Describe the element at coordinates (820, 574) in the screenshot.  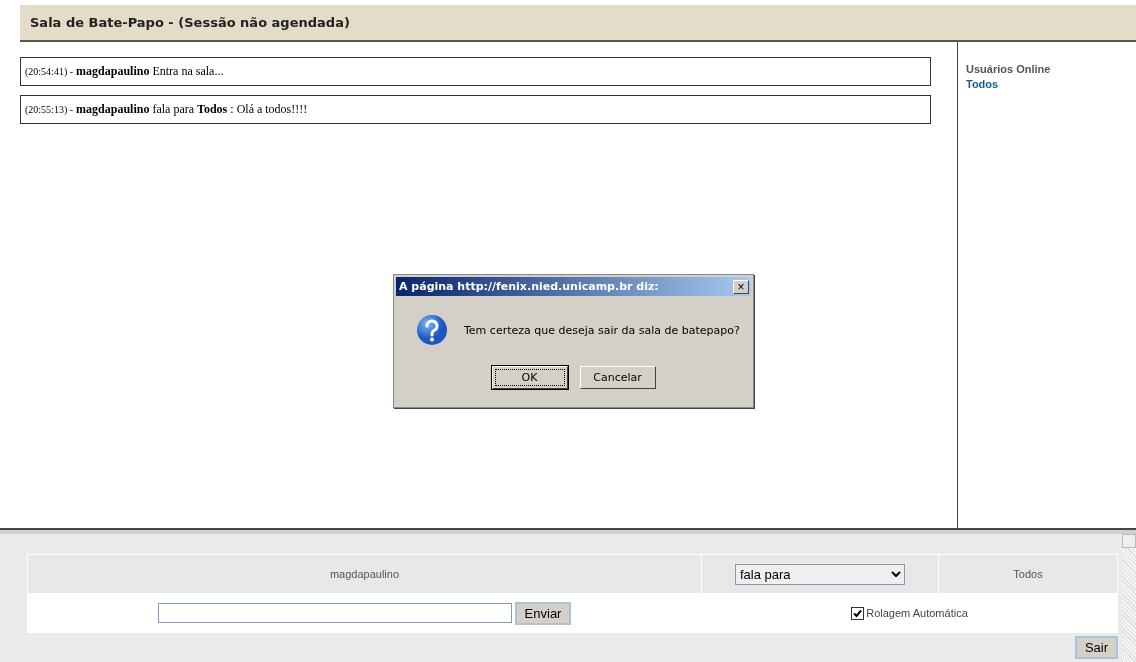
I see `mode-dropdown: fala para` at that location.